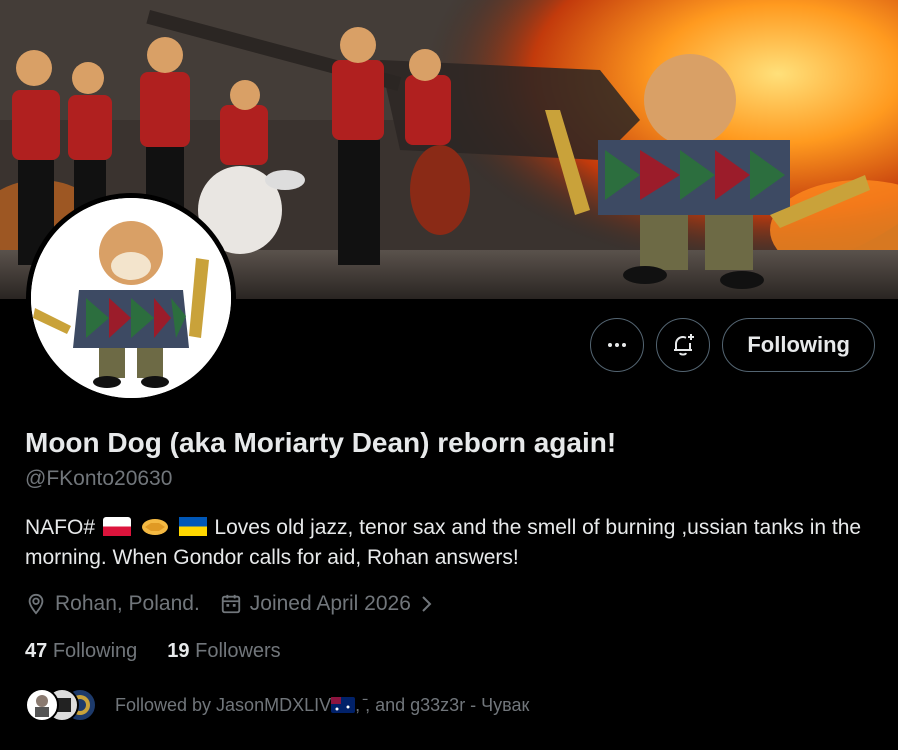  I want to click on australia-flag-icon, so click(343, 704).